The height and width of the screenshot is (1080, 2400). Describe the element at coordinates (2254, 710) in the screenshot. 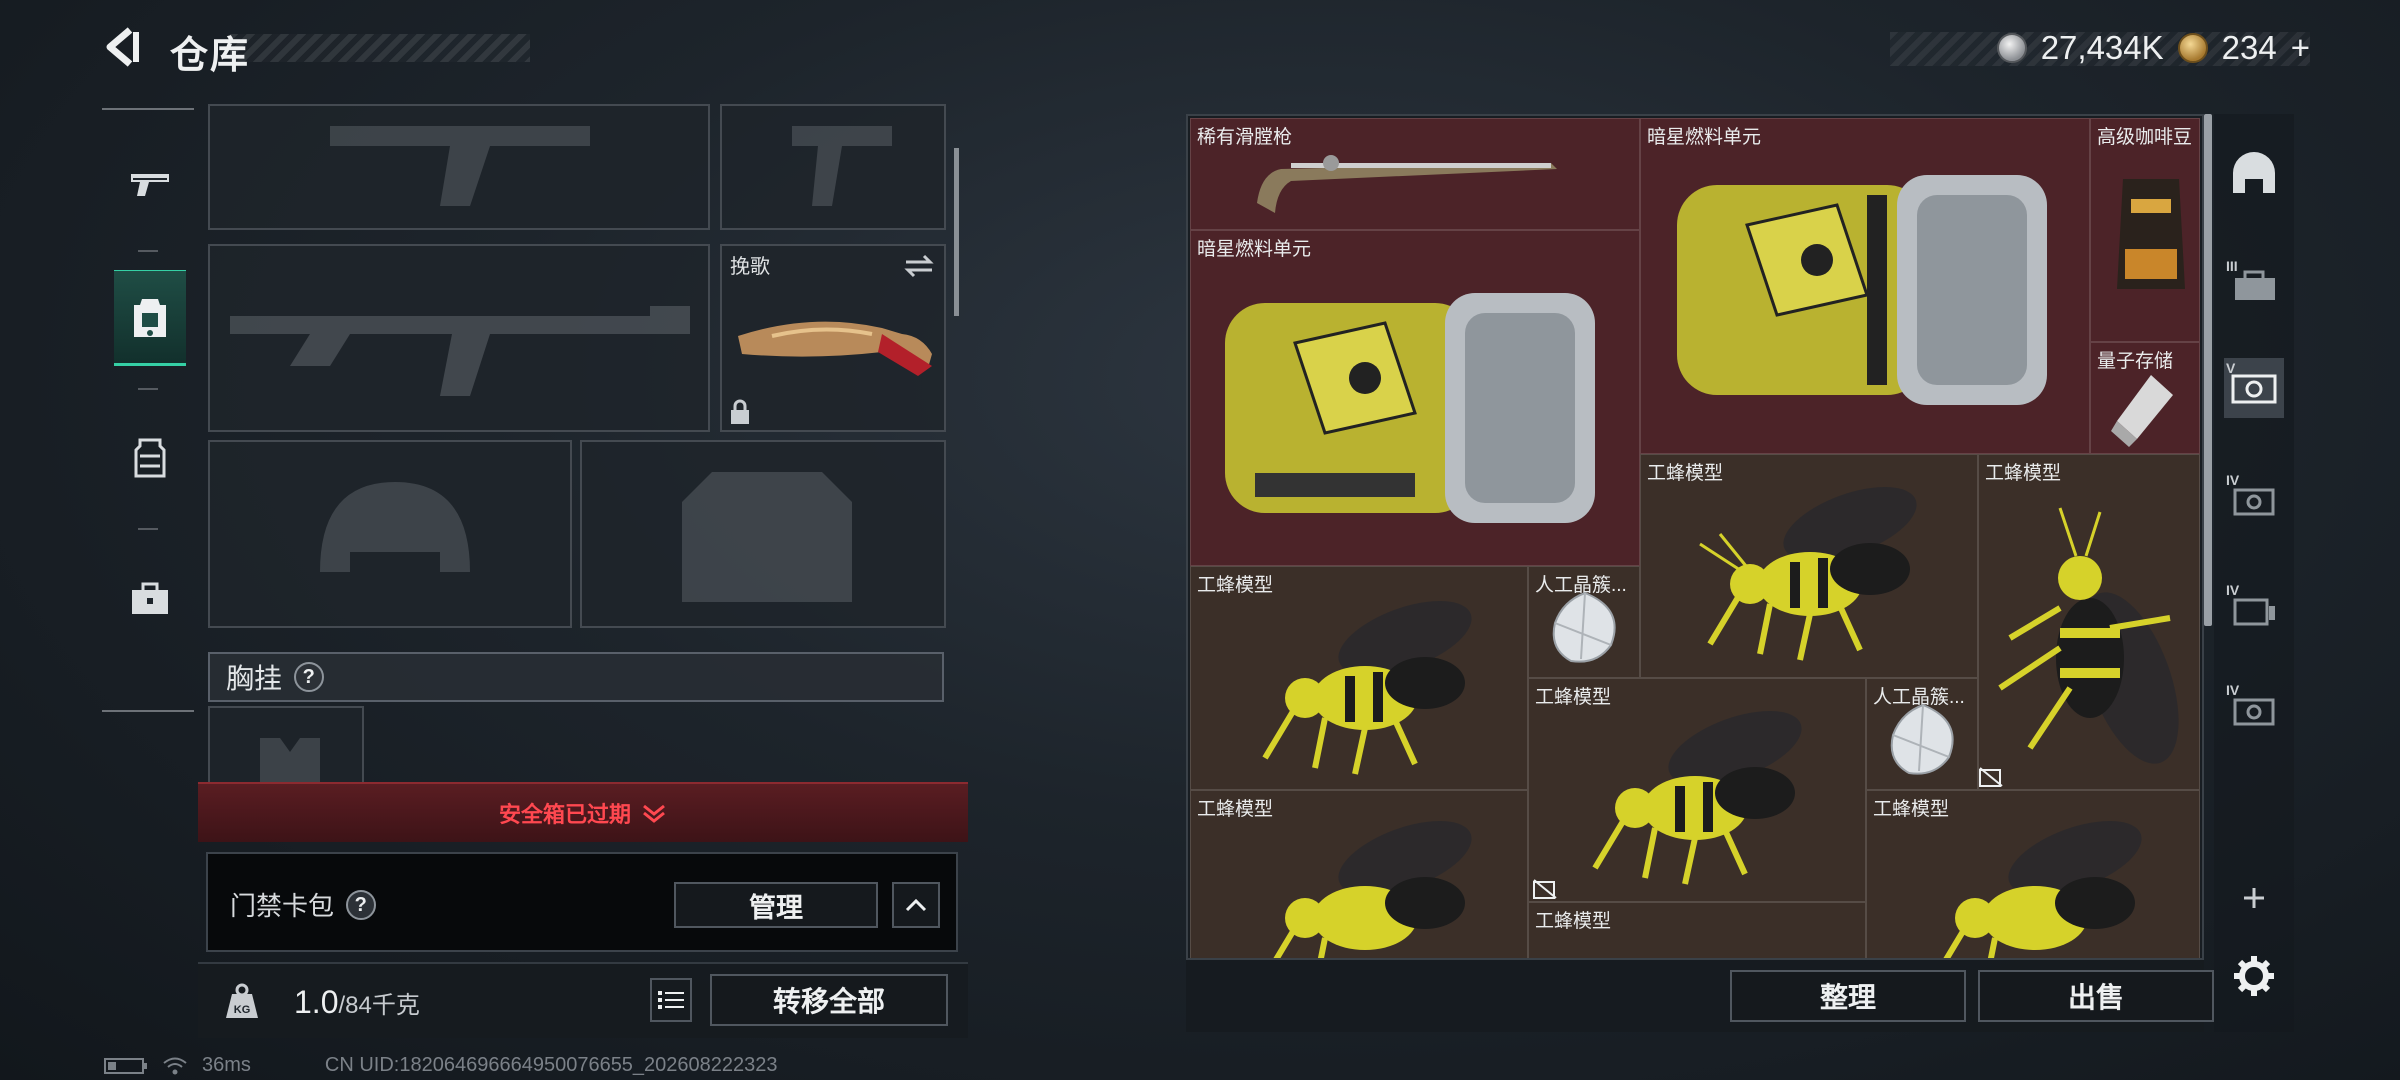

I see `tab-case-4c: IV` at that location.